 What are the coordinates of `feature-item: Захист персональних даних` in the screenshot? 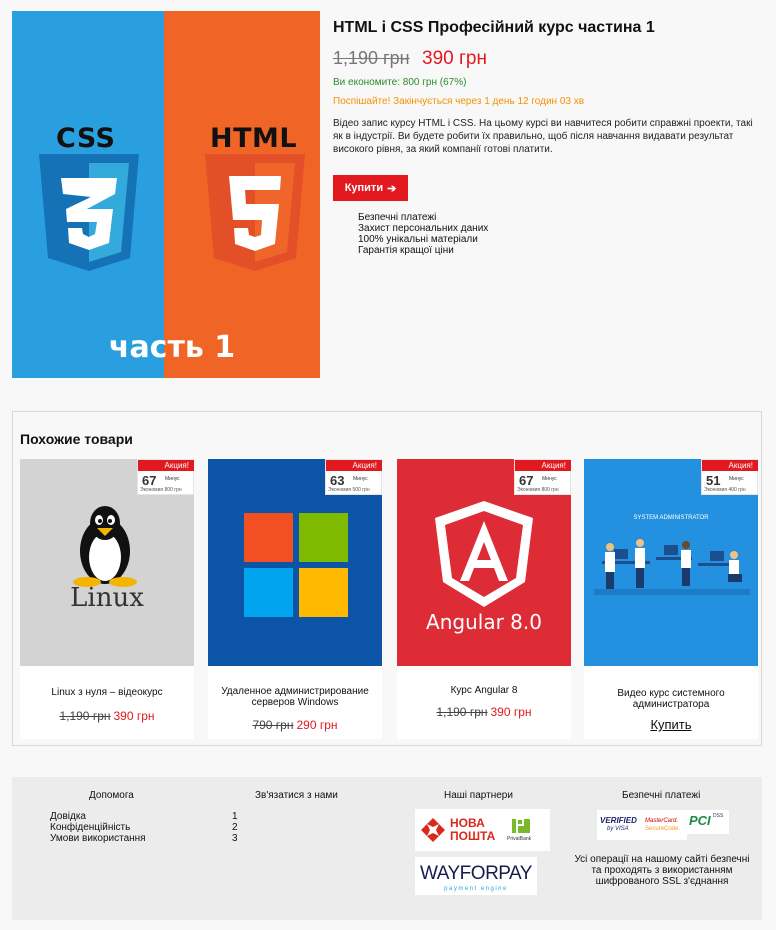 It's located at (423, 228).